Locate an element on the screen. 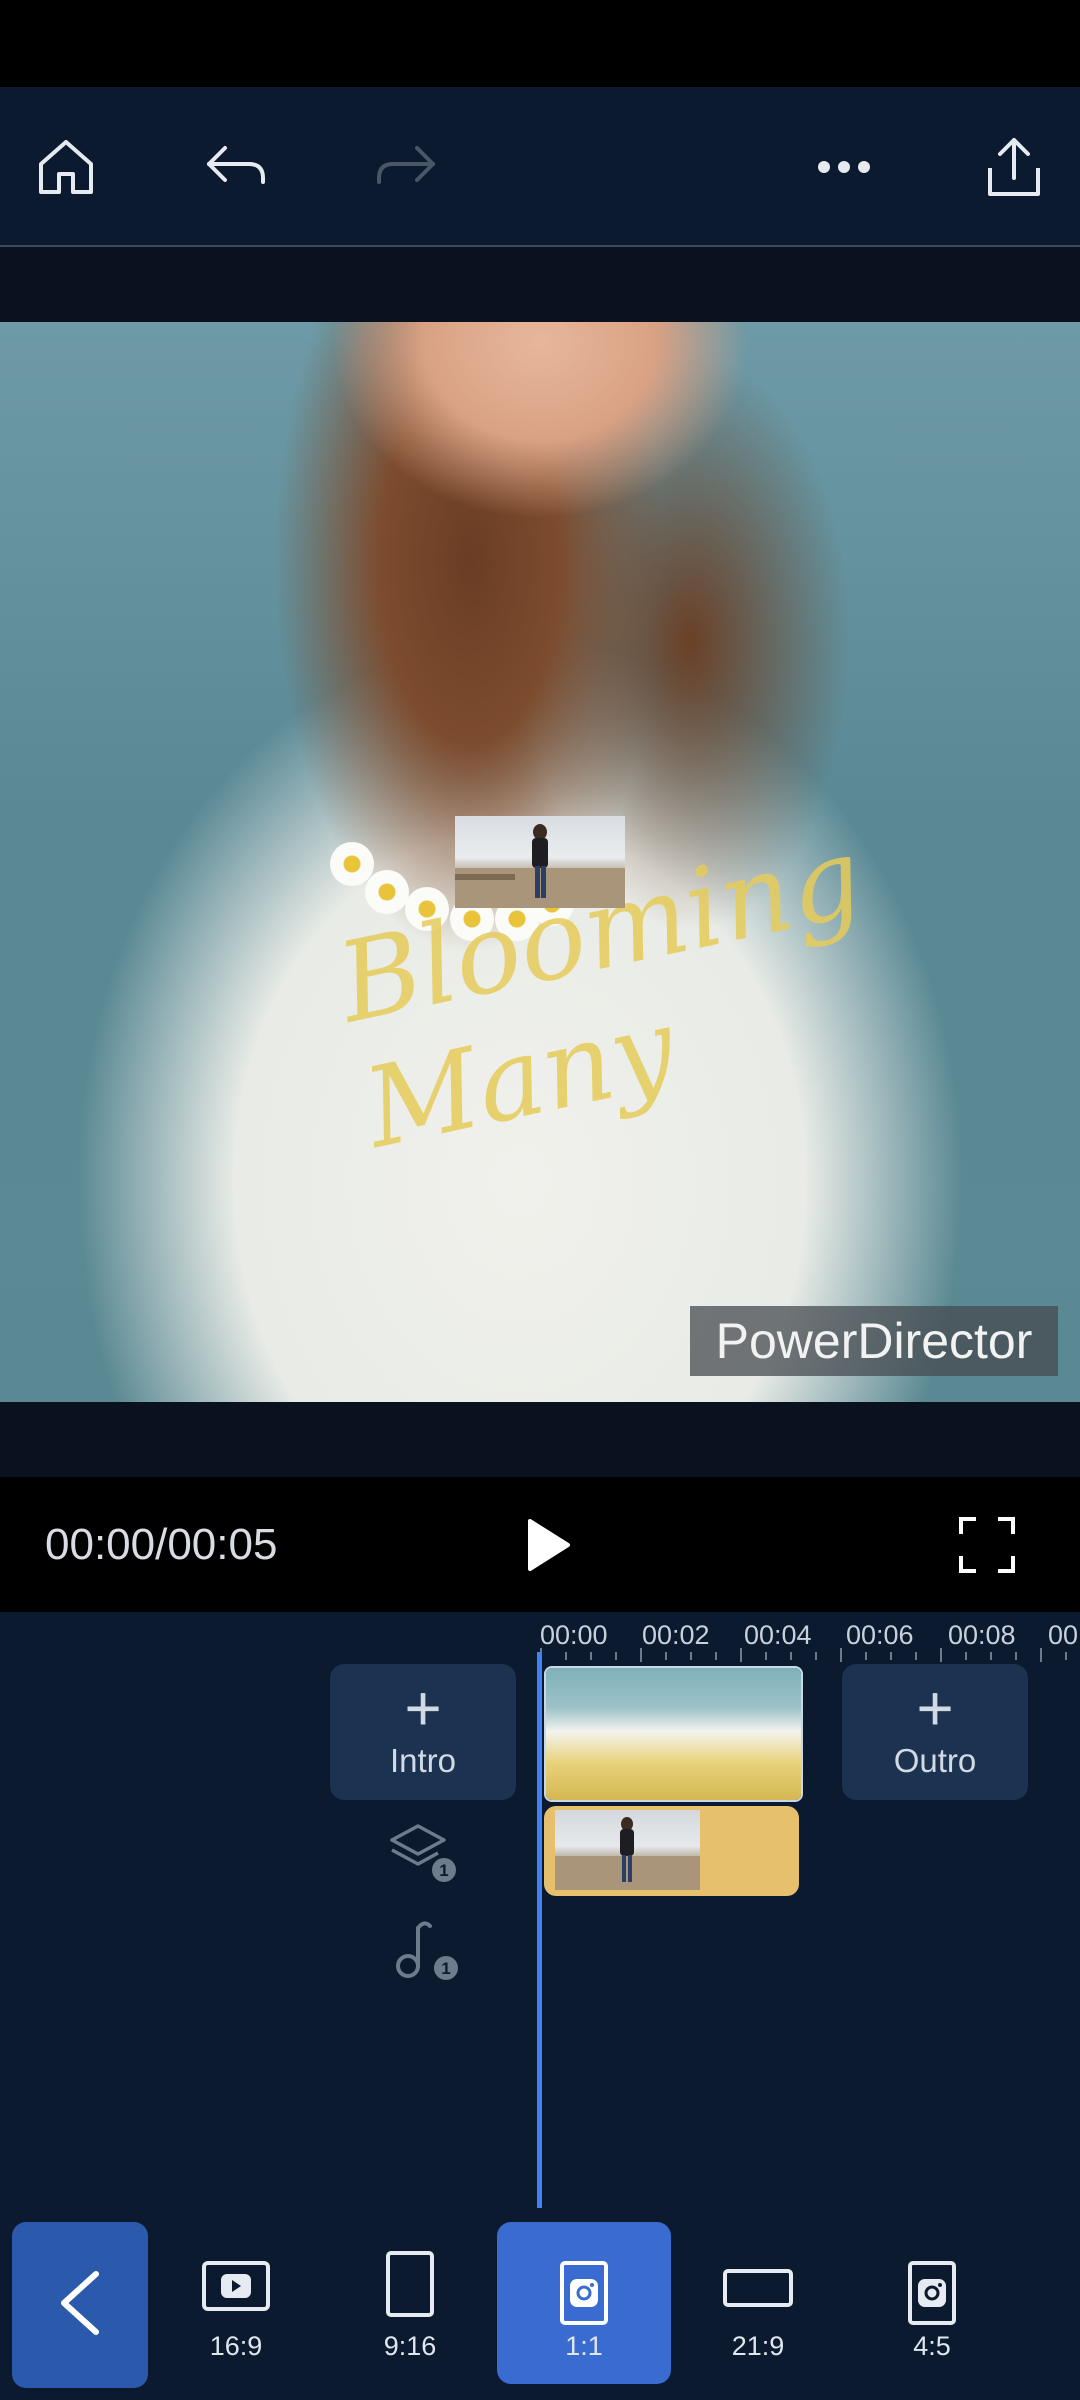 The width and height of the screenshot is (1080, 2400). portrait-frame-icon is located at coordinates (410, 2284).